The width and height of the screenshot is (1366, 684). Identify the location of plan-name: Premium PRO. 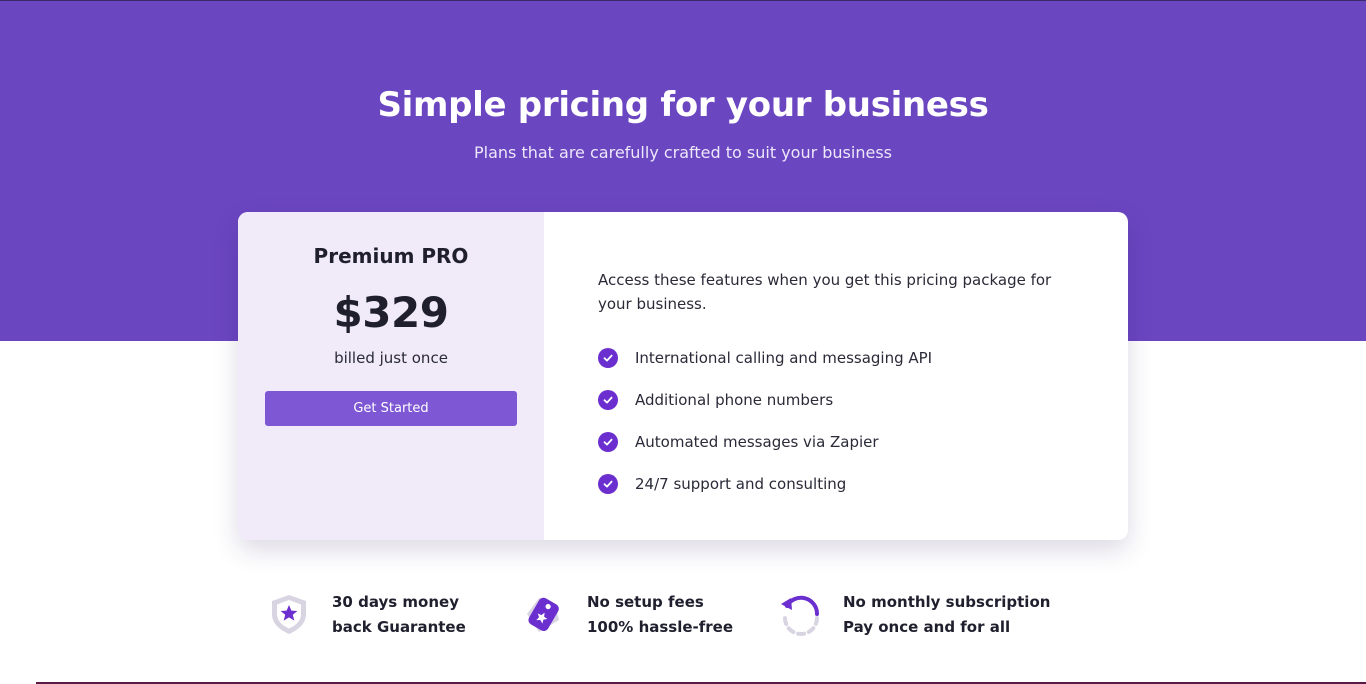
(391, 256).